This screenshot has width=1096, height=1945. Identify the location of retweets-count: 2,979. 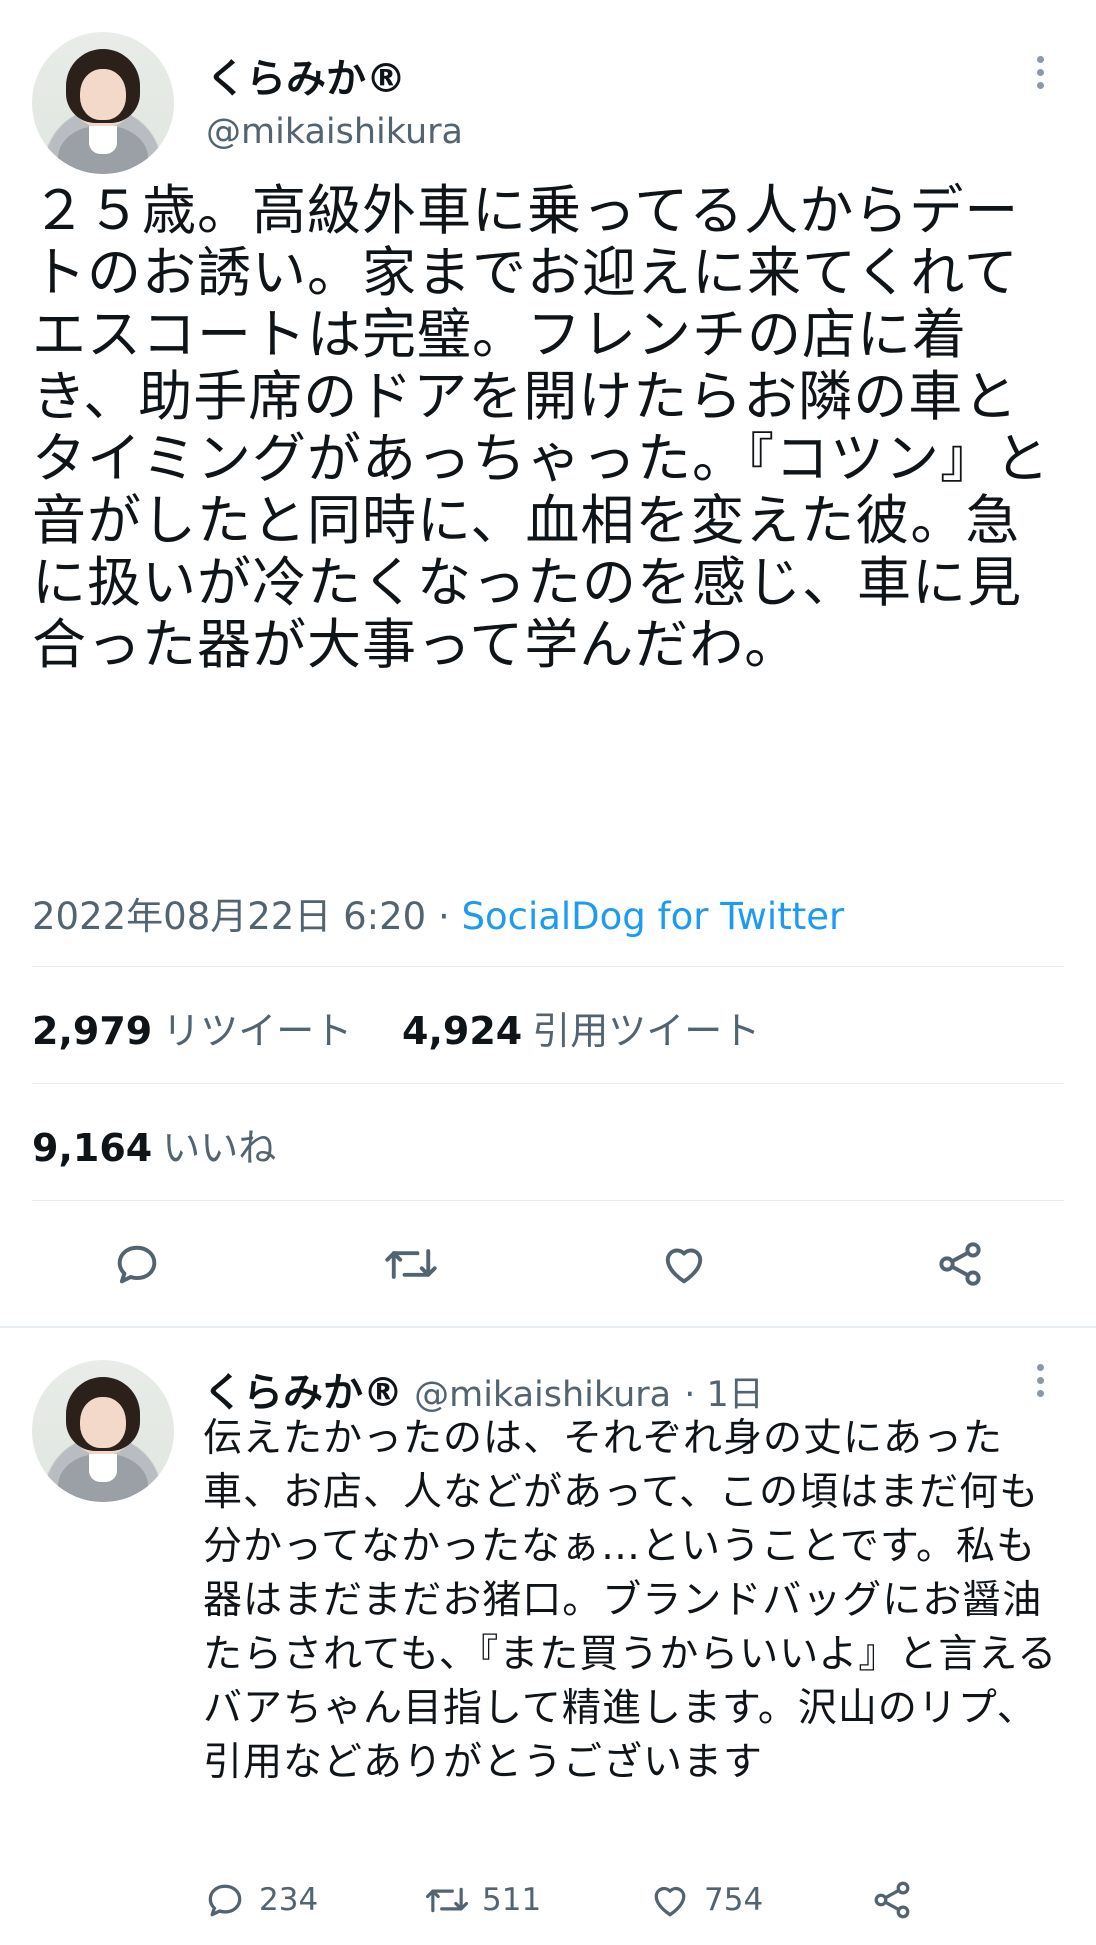
(92, 1031).